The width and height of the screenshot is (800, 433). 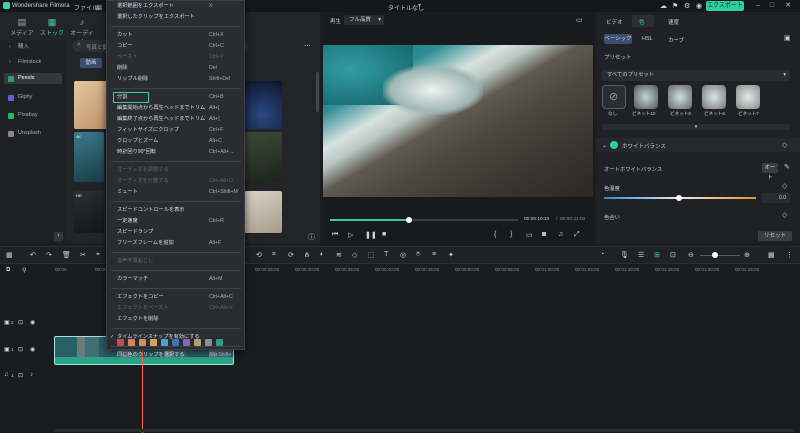 I want to click on snap-icon: ⊞, so click(x=657, y=255).